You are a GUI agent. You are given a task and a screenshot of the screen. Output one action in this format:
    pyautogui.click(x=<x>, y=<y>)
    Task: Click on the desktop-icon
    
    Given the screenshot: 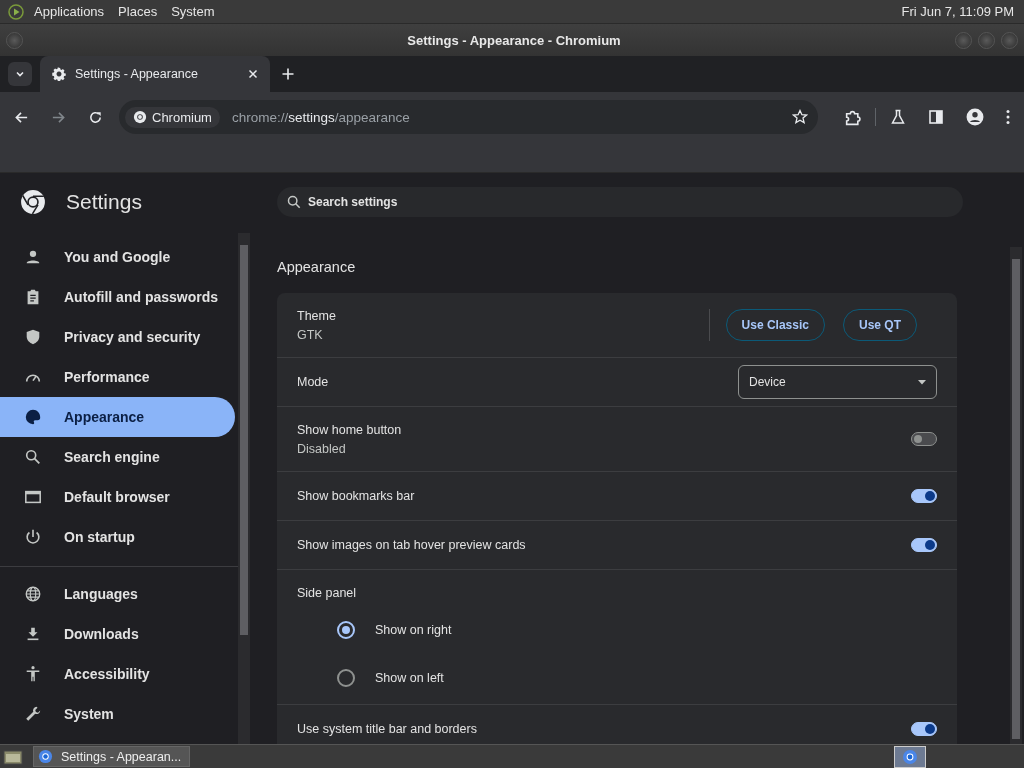 What is the action you would take?
    pyautogui.click(x=13, y=756)
    